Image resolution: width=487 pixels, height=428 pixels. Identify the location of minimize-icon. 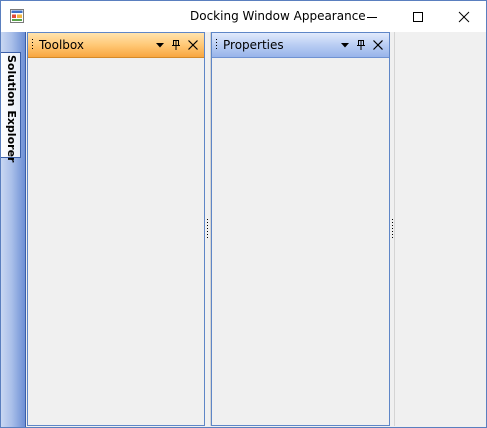
(372, 17).